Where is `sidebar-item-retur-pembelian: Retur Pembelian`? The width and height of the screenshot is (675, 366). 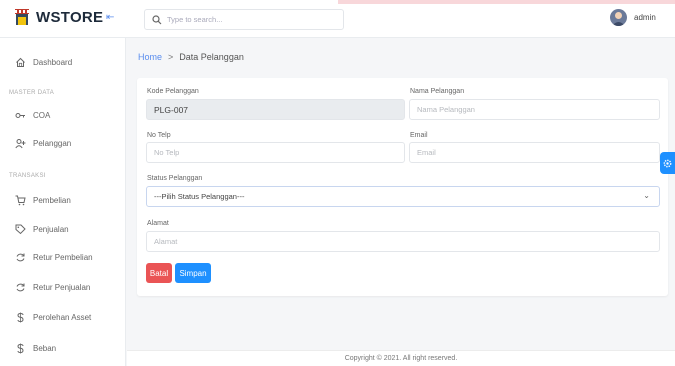
sidebar-item-retur-pembelian: Retur Pembelian is located at coordinates (54, 257).